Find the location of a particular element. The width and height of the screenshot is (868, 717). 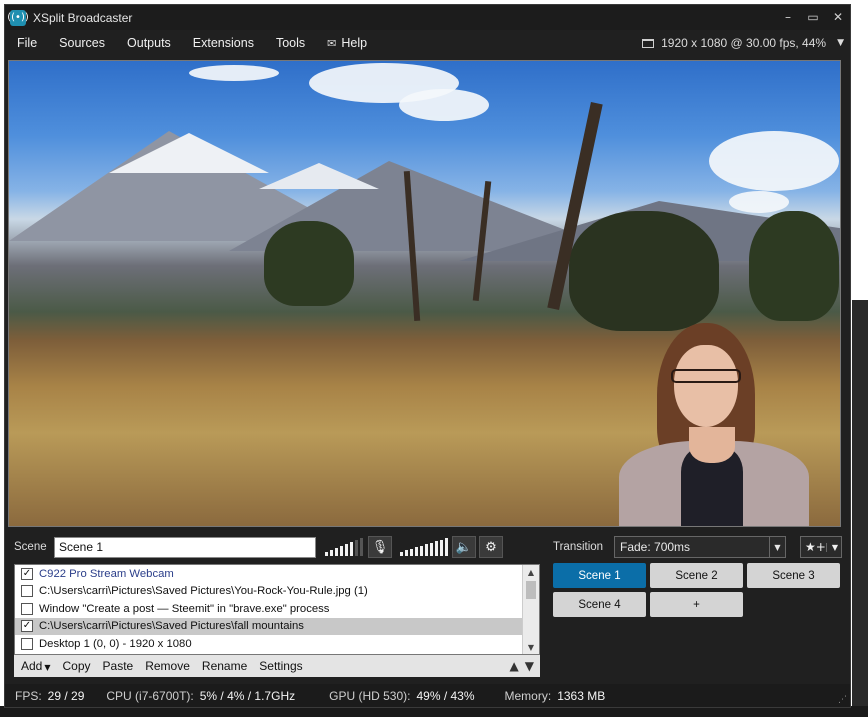

scene-button-4: Scene 4 is located at coordinates (599, 604).